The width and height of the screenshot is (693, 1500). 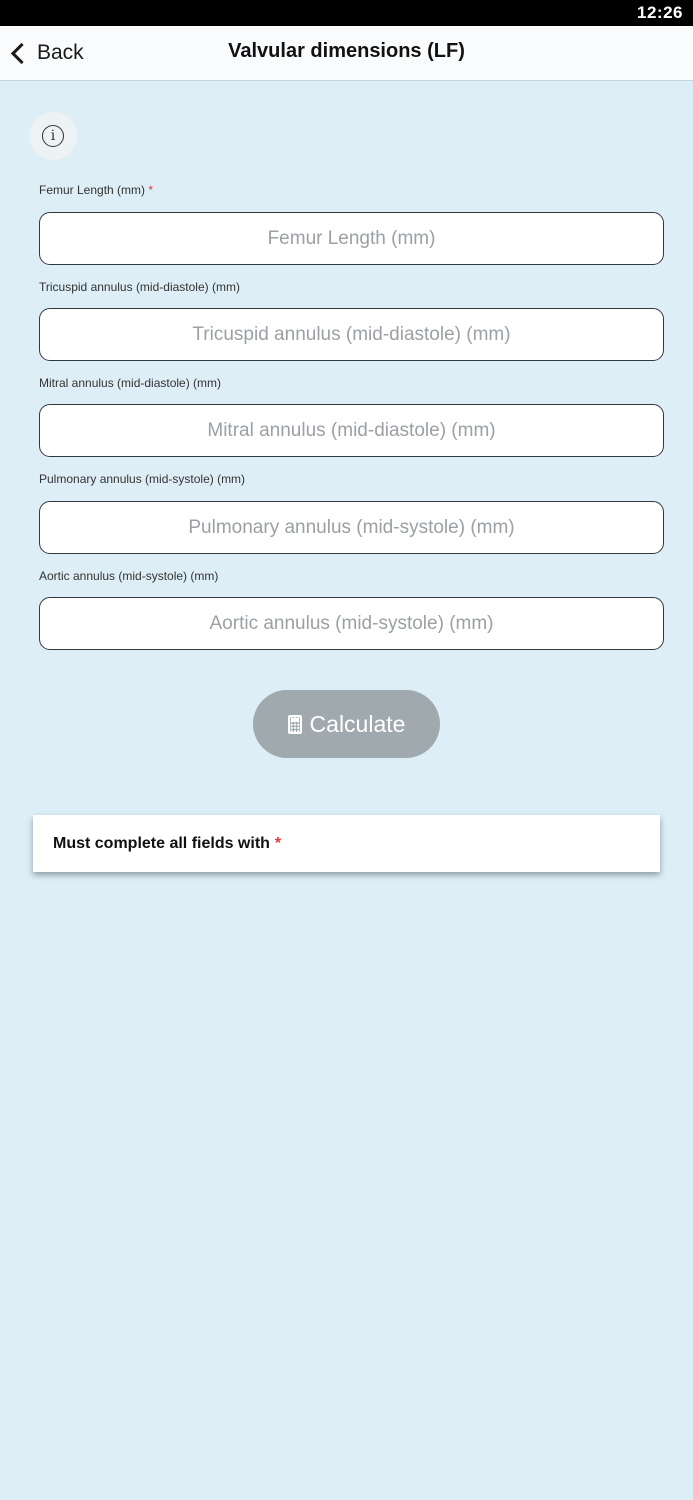 I want to click on calculate-label: Calculate, so click(x=357, y=723).